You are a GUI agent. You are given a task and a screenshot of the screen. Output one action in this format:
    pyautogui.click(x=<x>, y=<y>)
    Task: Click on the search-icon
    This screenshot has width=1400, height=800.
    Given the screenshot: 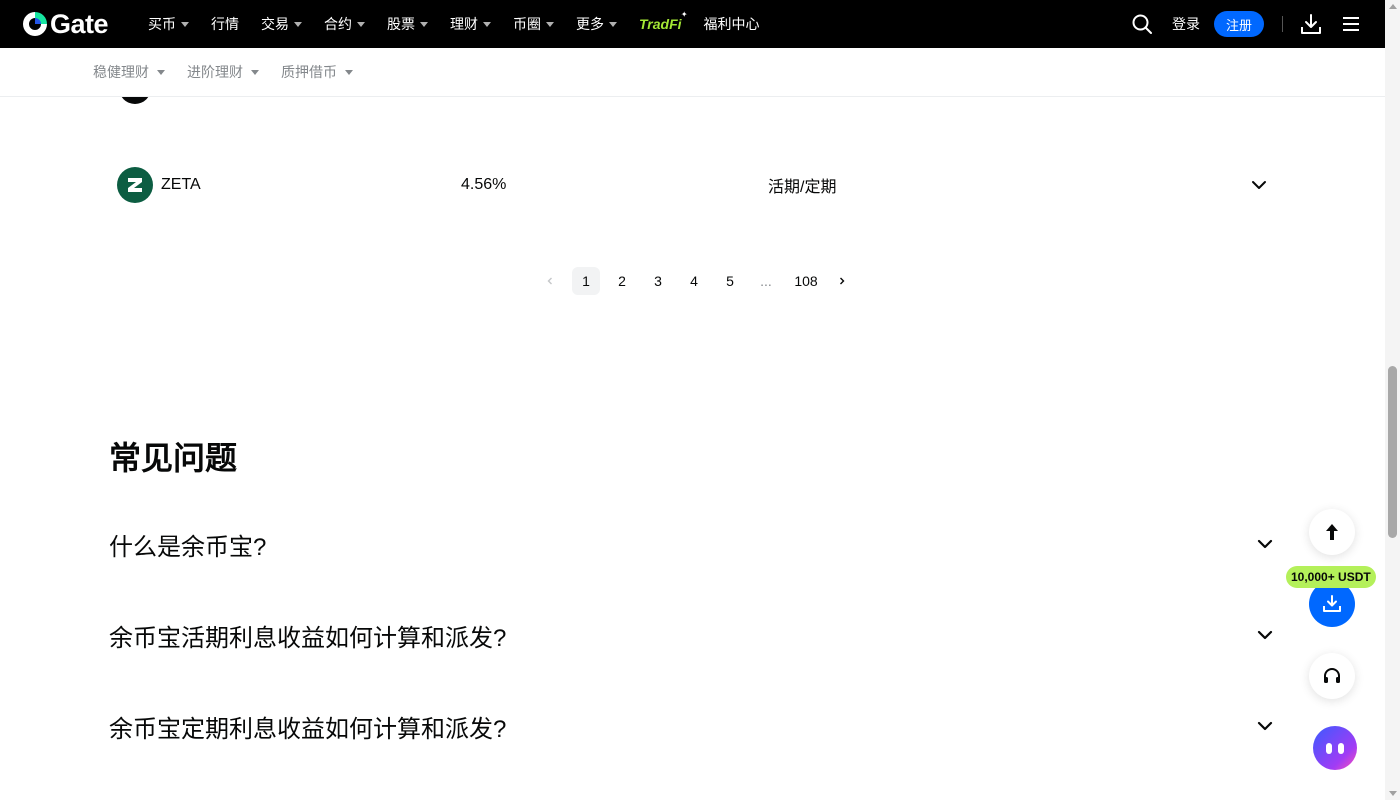 What is the action you would take?
    pyautogui.click(x=1142, y=24)
    